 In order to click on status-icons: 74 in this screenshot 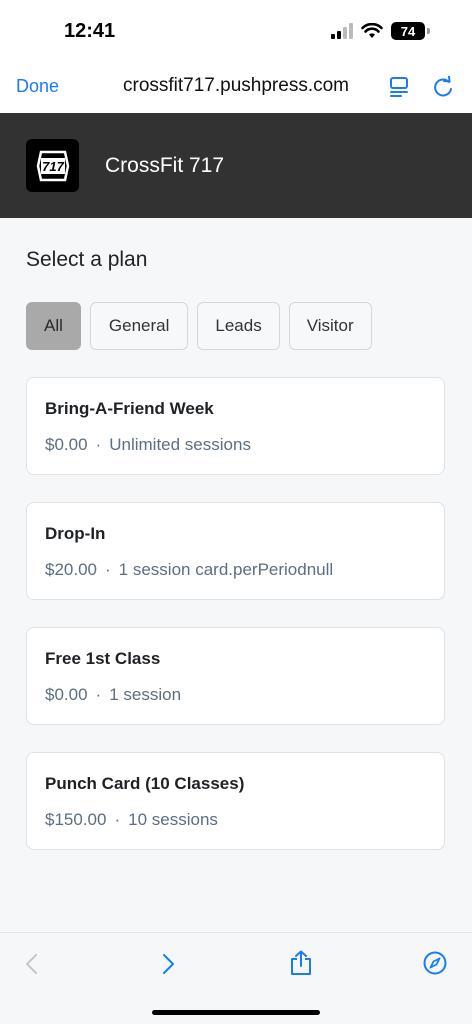, I will do `click(380, 31)`.